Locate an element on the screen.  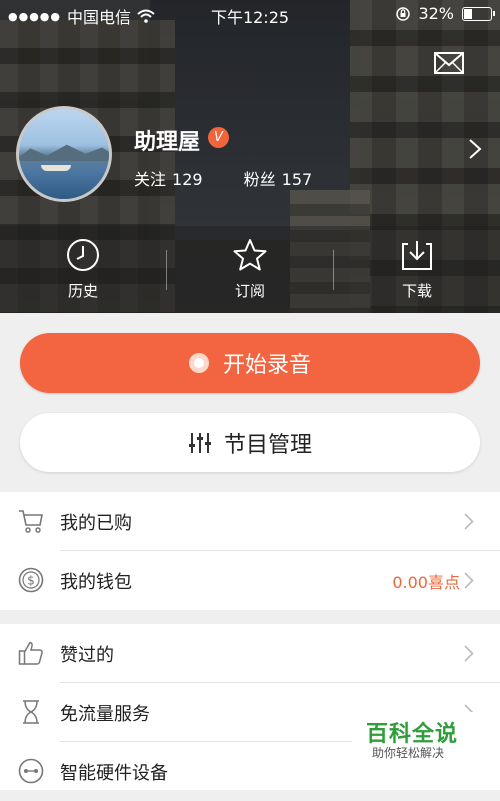
quick-action-label: 订阅 is located at coordinates (249, 291).